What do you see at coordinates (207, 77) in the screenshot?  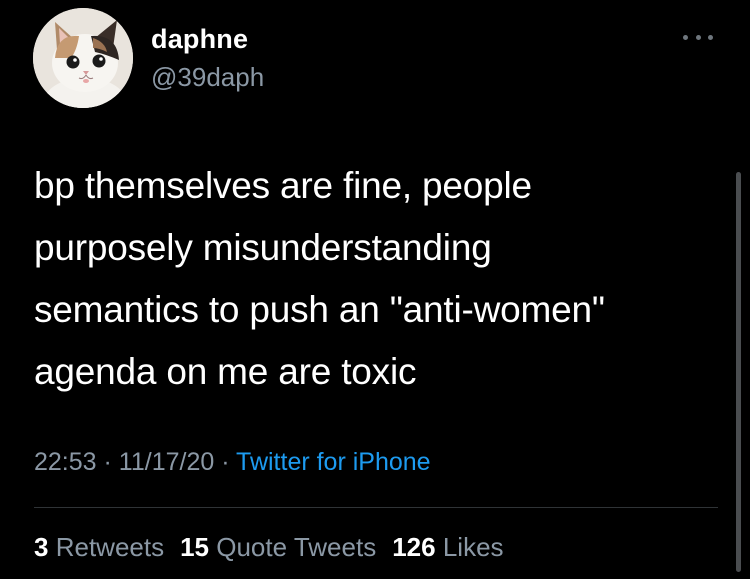 I see `author-handle: @39daph` at bounding box center [207, 77].